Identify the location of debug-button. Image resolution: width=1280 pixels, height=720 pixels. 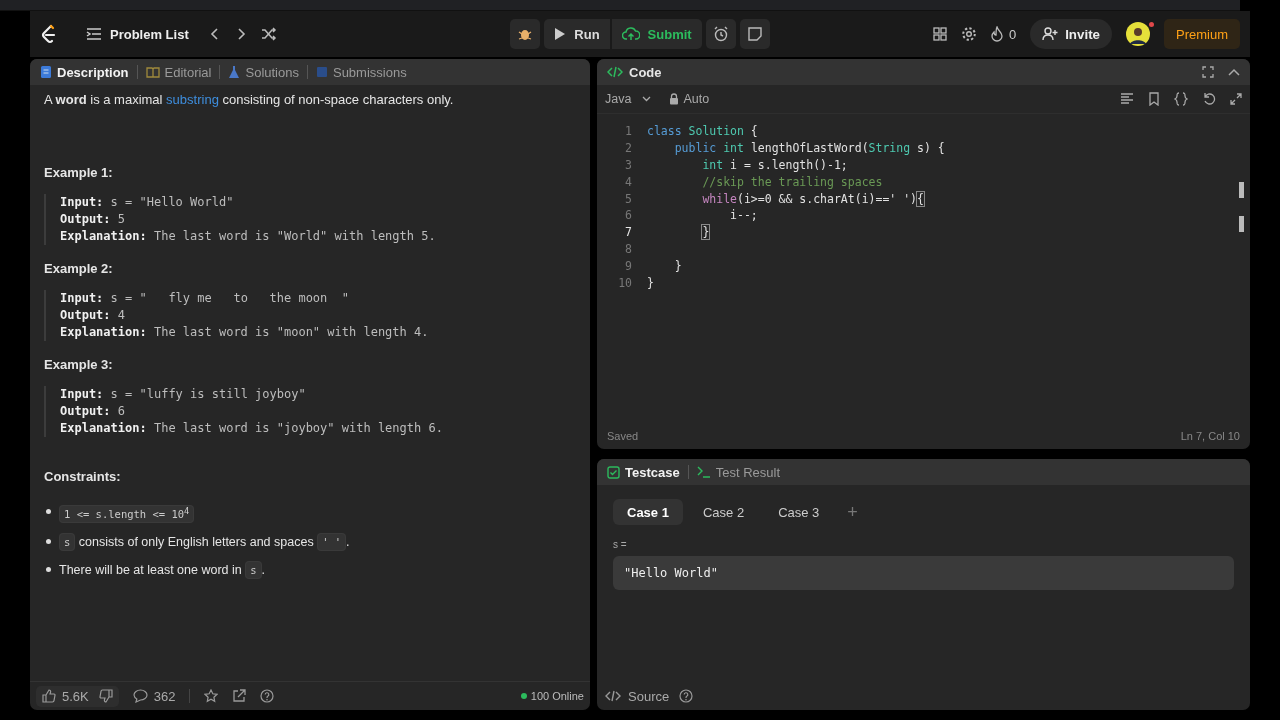
(525, 34).